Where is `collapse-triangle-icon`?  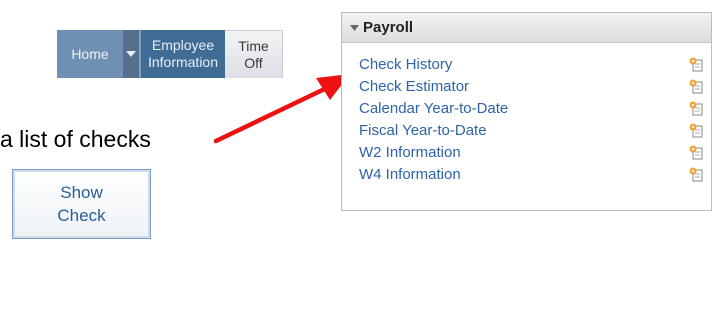
collapse-triangle-icon is located at coordinates (354, 27).